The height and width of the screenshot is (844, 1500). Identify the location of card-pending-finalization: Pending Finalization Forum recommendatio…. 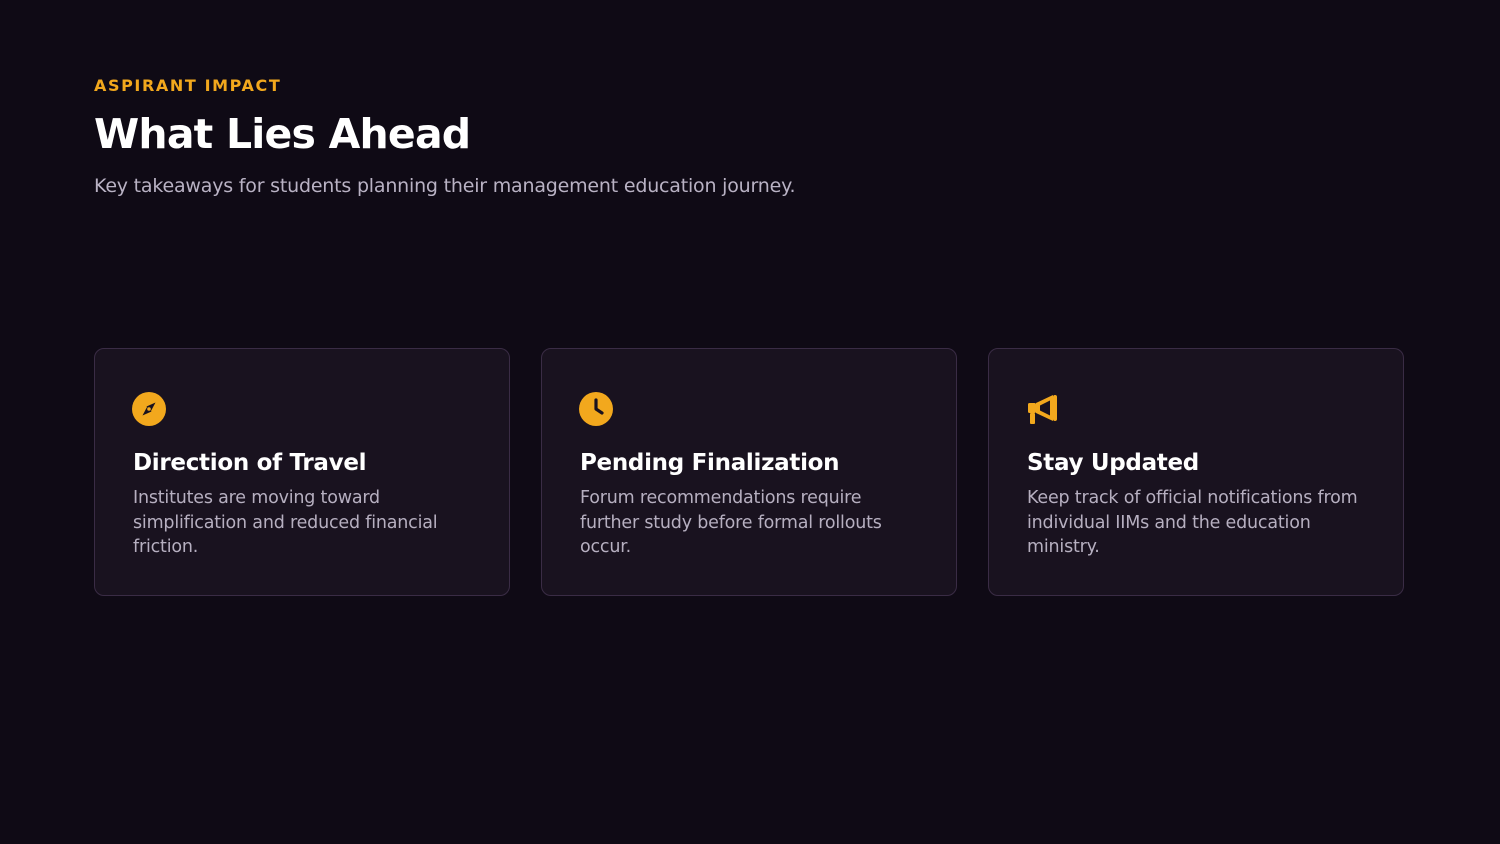
(749, 472).